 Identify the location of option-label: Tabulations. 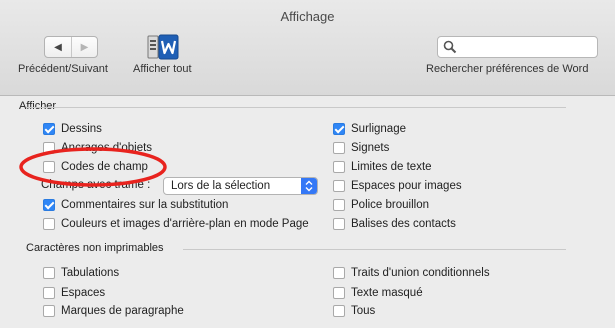
(90, 273).